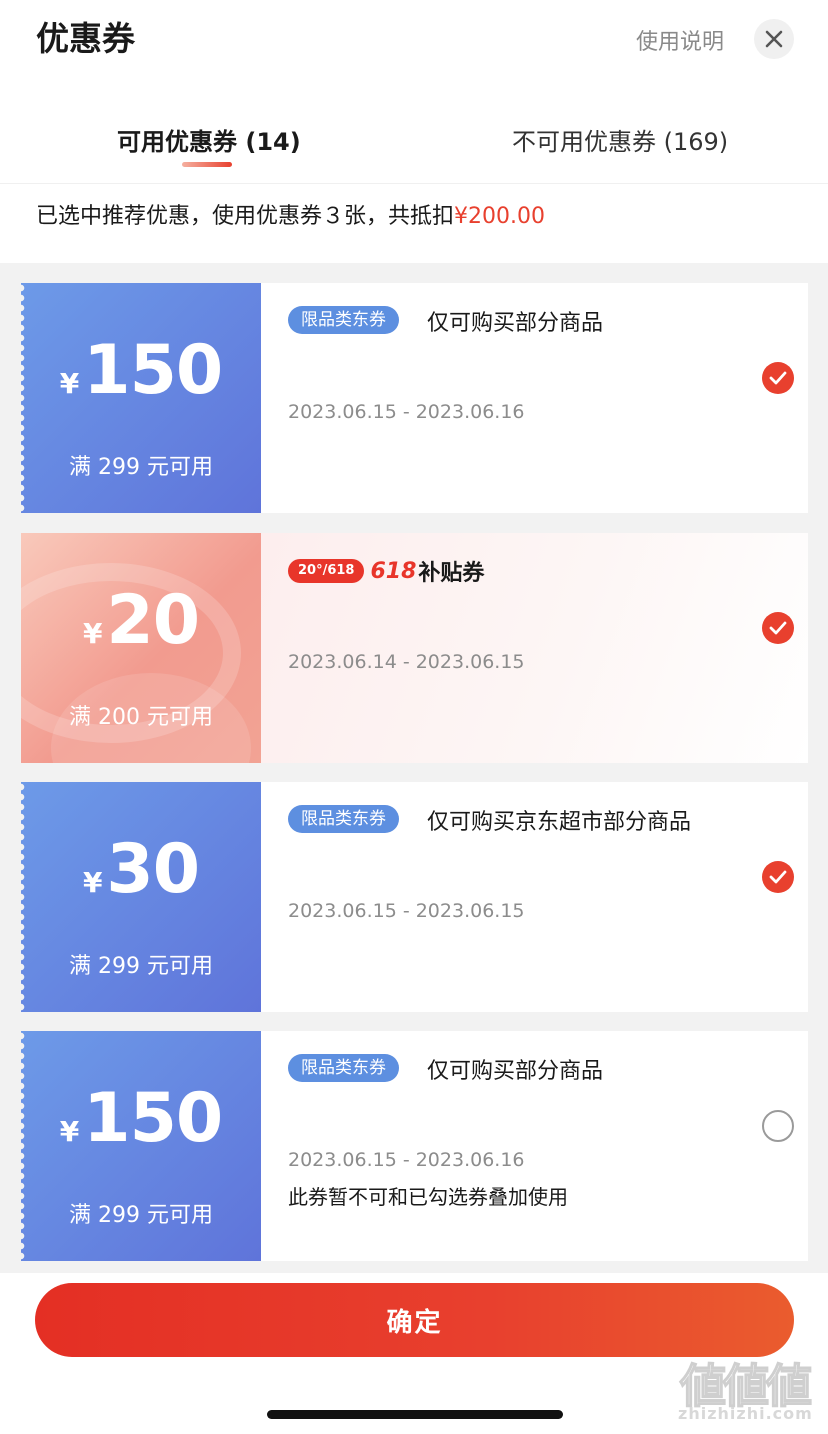 The image size is (828, 1434). I want to click on coupon-amount: 30, so click(153, 869).